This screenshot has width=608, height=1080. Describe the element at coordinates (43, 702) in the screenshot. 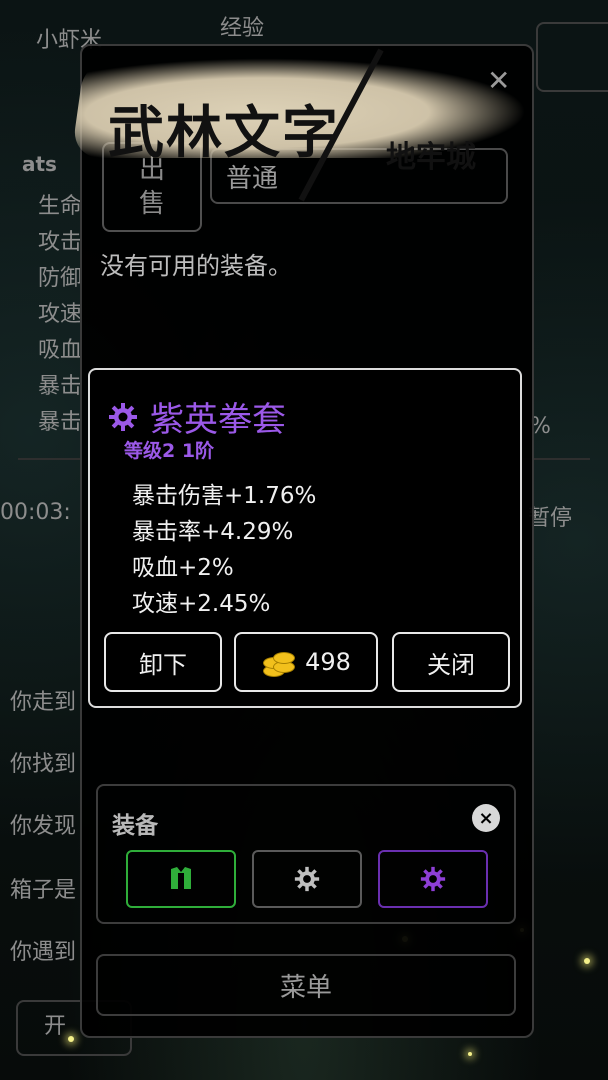

I see `log-line: 你走到` at that location.